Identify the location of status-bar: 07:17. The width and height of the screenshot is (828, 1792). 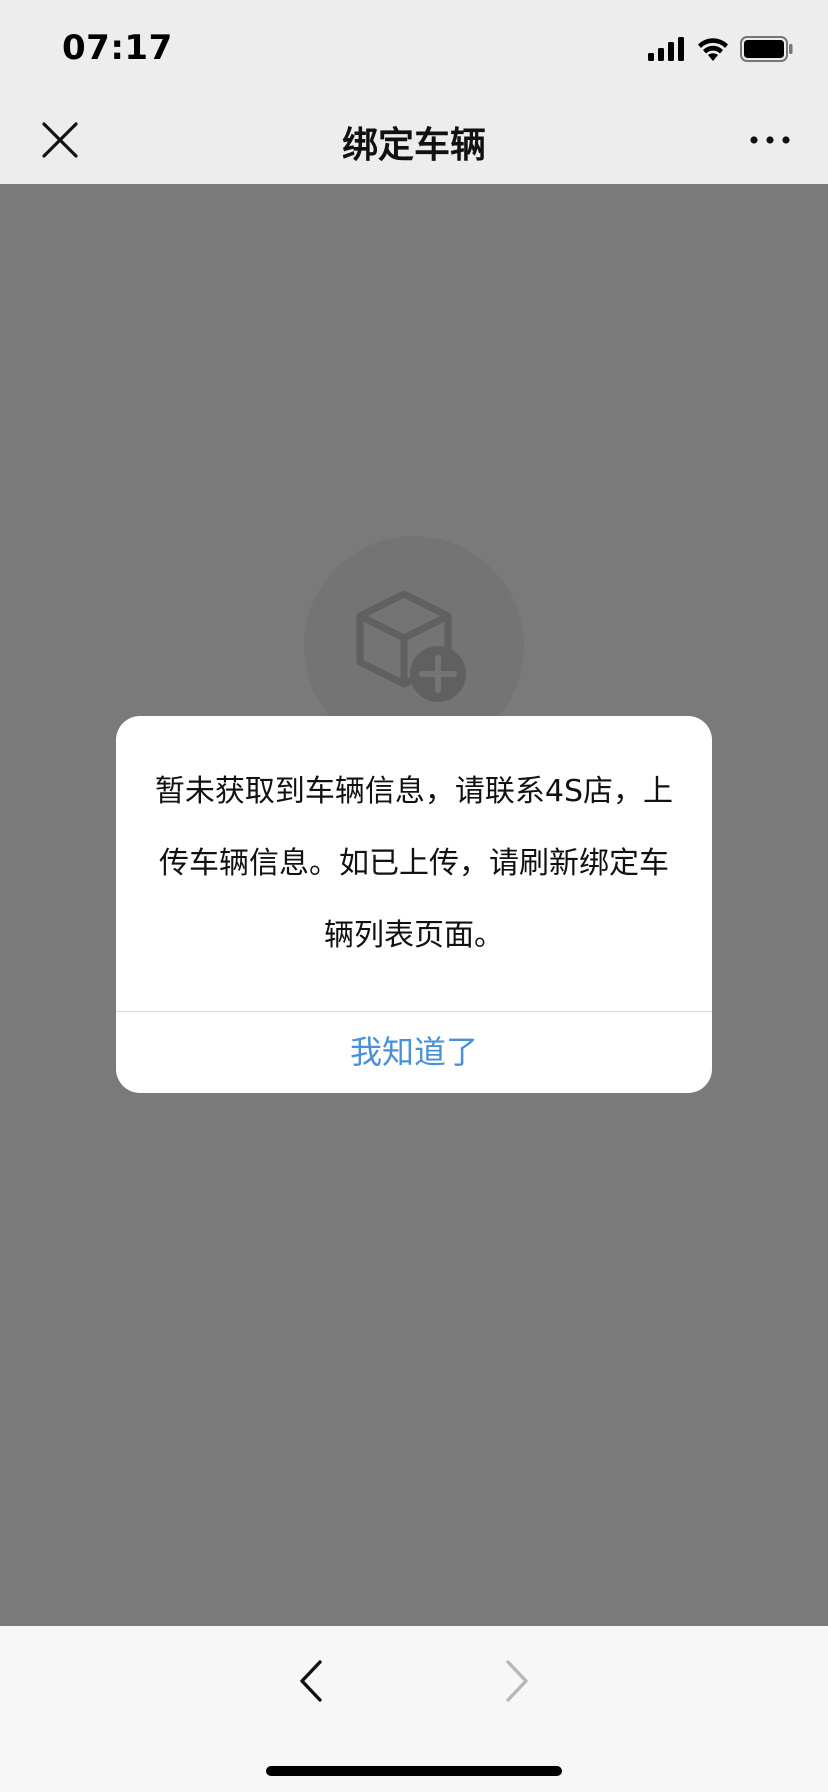
(414, 48).